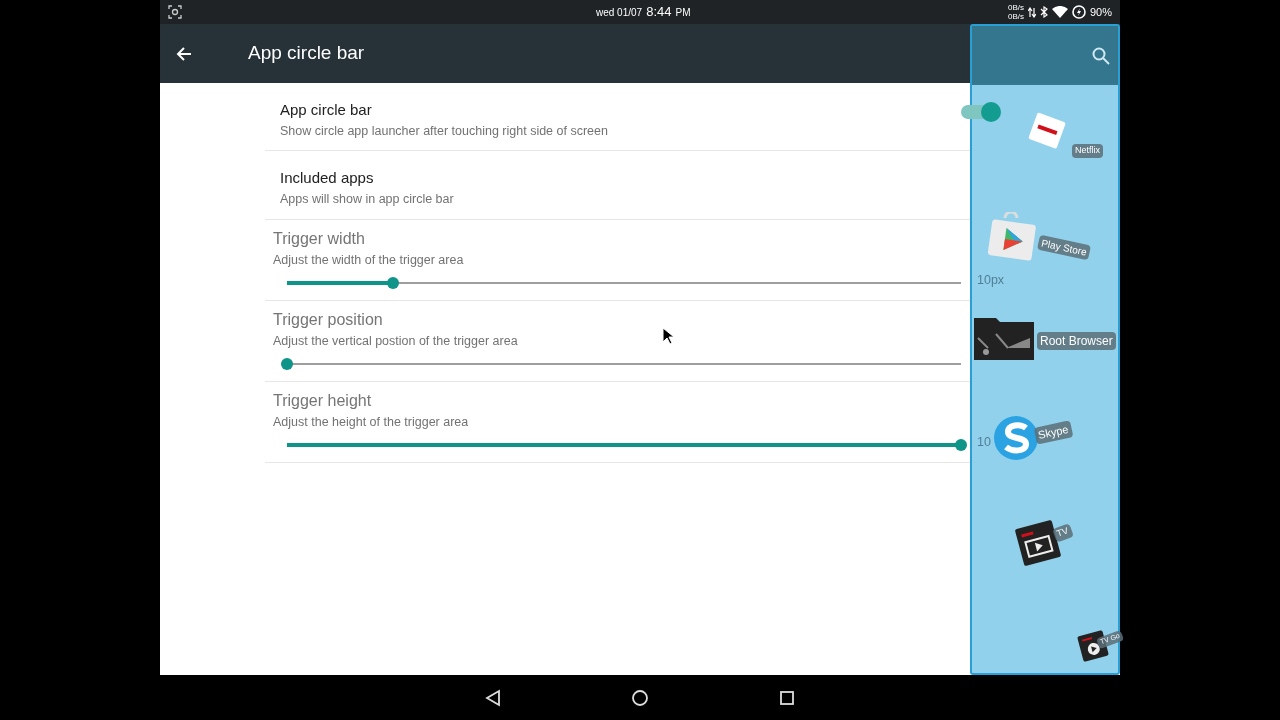 The height and width of the screenshot is (720, 1280). Describe the element at coordinates (175, 12) in the screenshot. I see `screenshot-icon` at that location.